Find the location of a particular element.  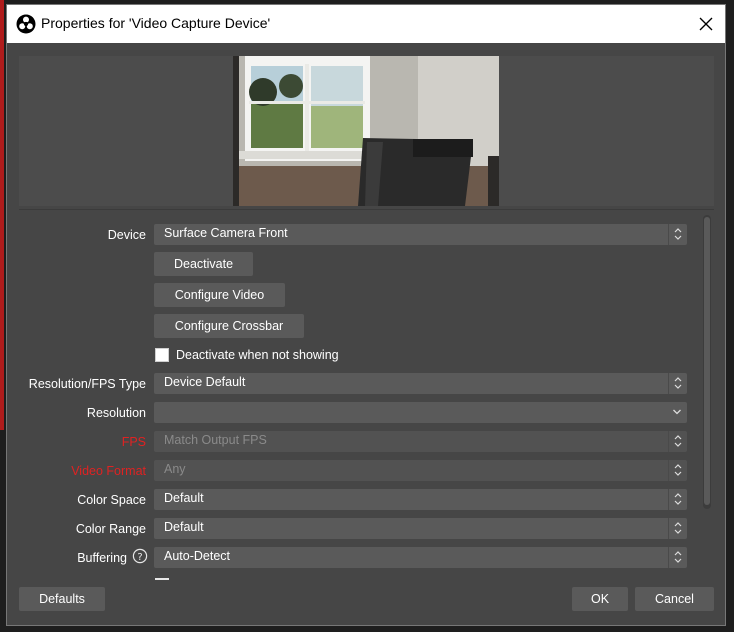

buffering-value: Auto-Detect is located at coordinates (197, 556).